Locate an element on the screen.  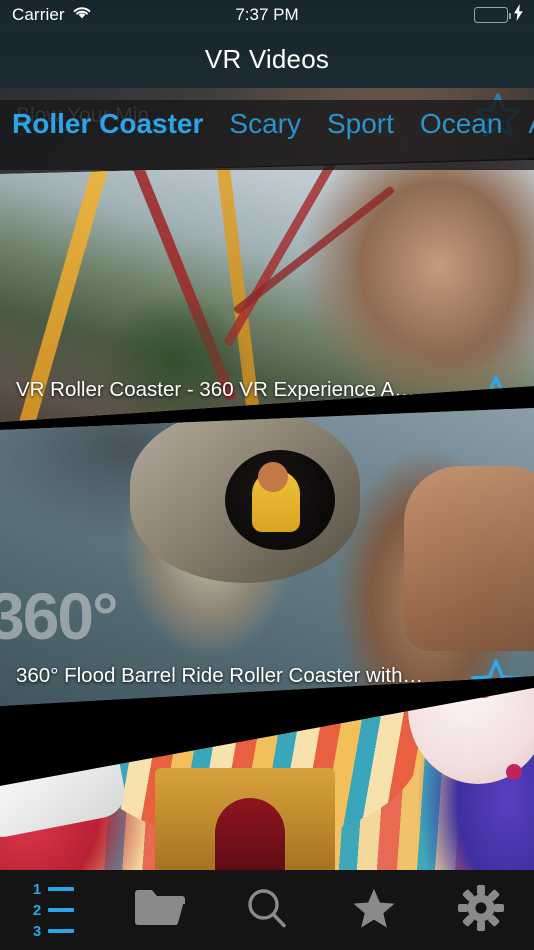
nav-bar: VR Videos is located at coordinates (267, 59).